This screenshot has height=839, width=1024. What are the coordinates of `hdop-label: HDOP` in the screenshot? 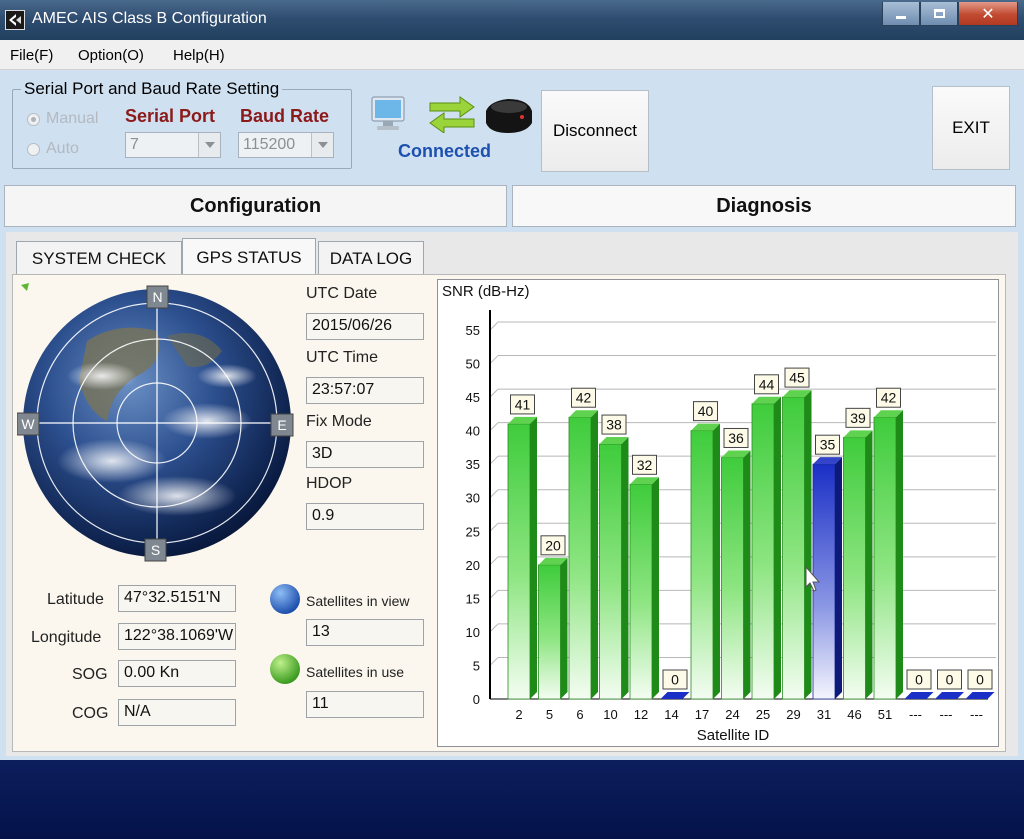 It's located at (329, 483).